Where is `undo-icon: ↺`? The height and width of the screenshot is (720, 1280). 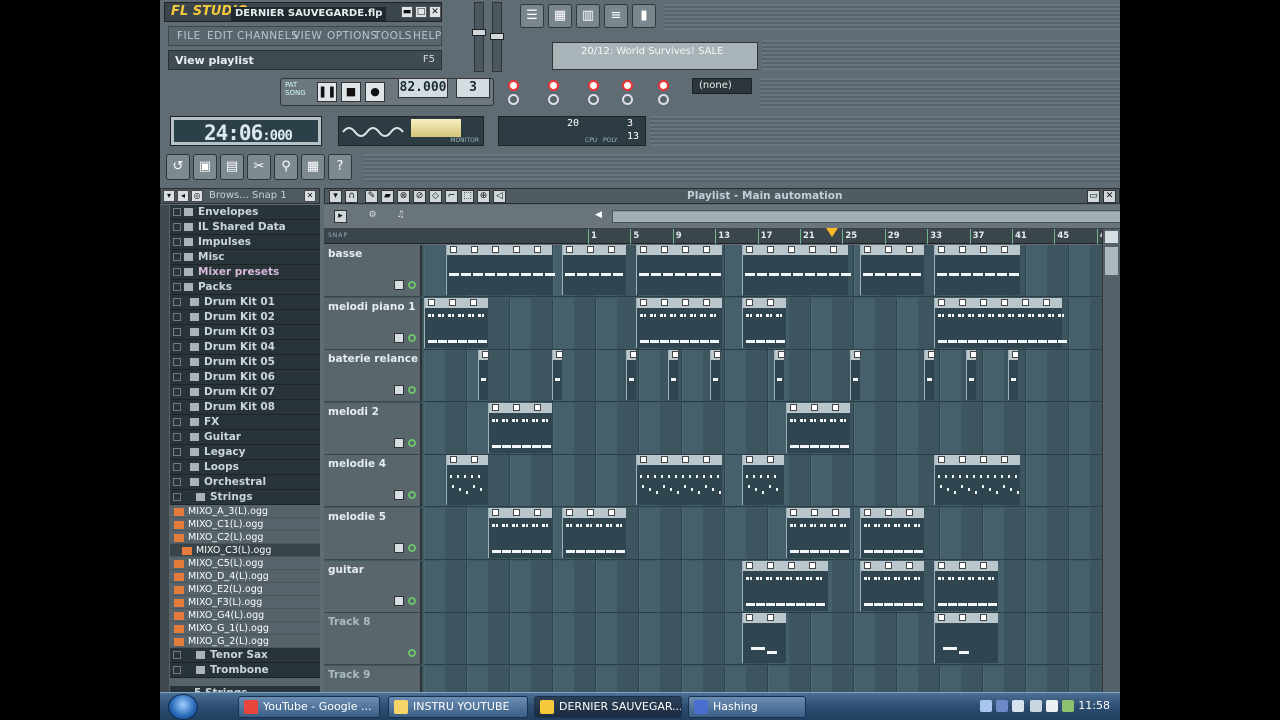
undo-icon: ↺ is located at coordinates (178, 167).